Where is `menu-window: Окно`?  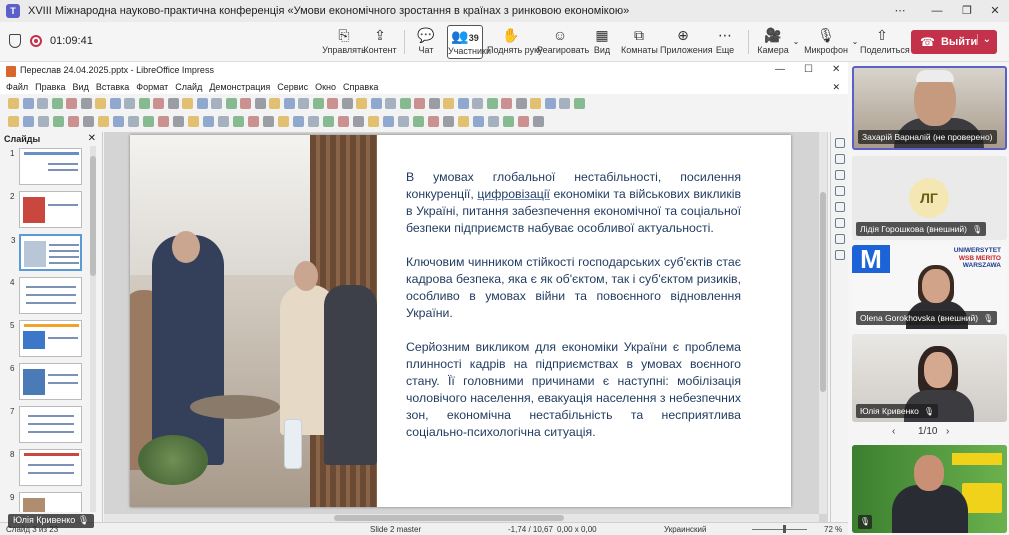 menu-window: Окно is located at coordinates (325, 87).